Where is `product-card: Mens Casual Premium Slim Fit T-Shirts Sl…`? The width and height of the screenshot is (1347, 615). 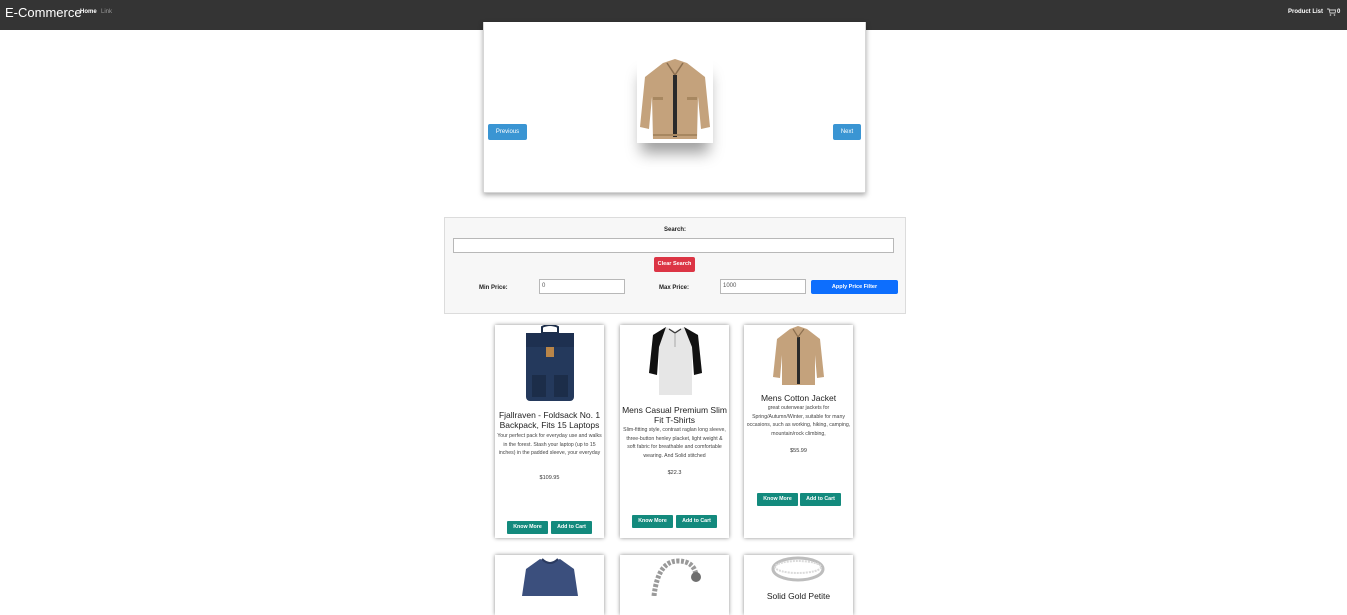
product-card: Mens Casual Premium Slim Fit T-Shirts Sl… is located at coordinates (674, 431).